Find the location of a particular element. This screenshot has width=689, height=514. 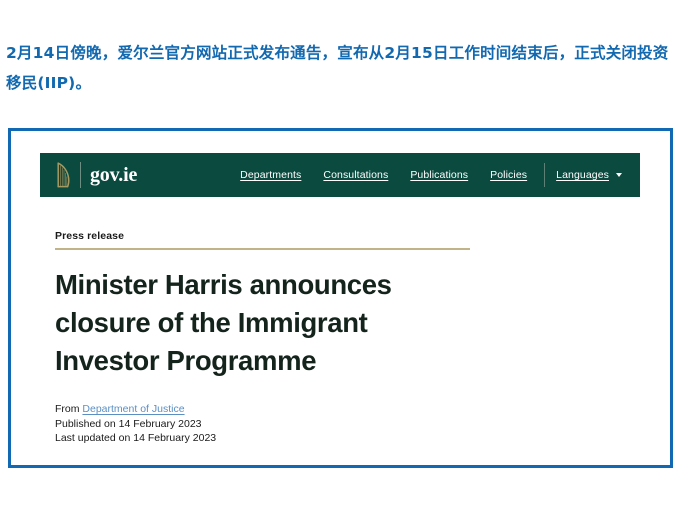

brand-divider is located at coordinates (80, 175).